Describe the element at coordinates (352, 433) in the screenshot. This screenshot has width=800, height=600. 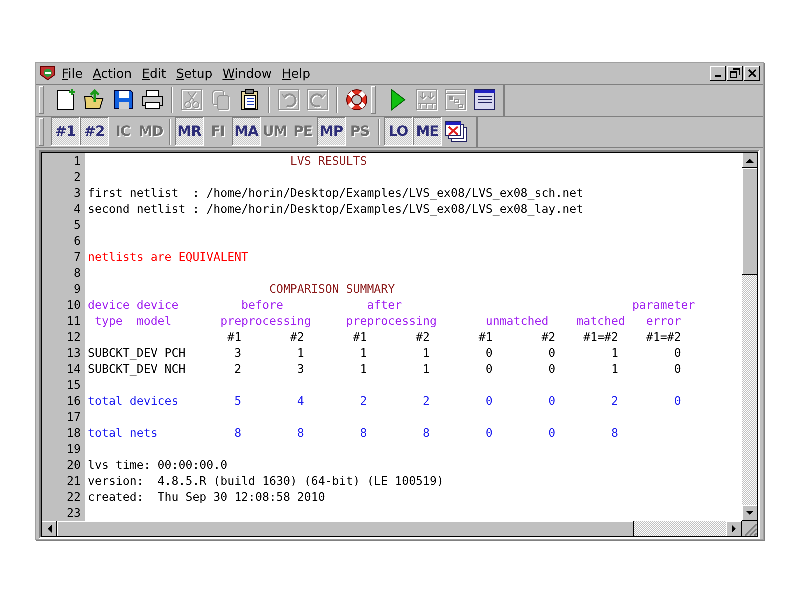
I see `text-line: total nets 8 8 8 8 0 0 8` at that location.